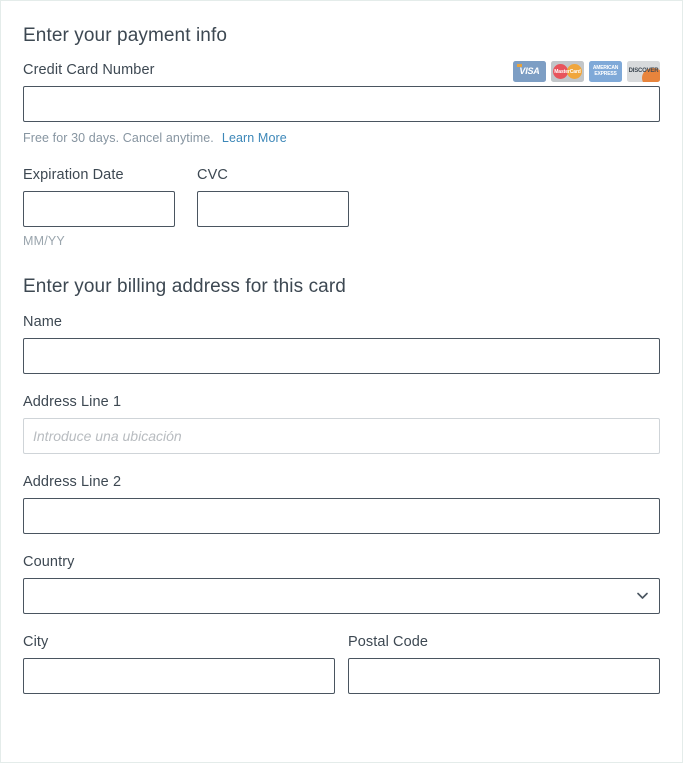 The image size is (683, 763). I want to click on visa-card-icon: VISA, so click(529, 71).